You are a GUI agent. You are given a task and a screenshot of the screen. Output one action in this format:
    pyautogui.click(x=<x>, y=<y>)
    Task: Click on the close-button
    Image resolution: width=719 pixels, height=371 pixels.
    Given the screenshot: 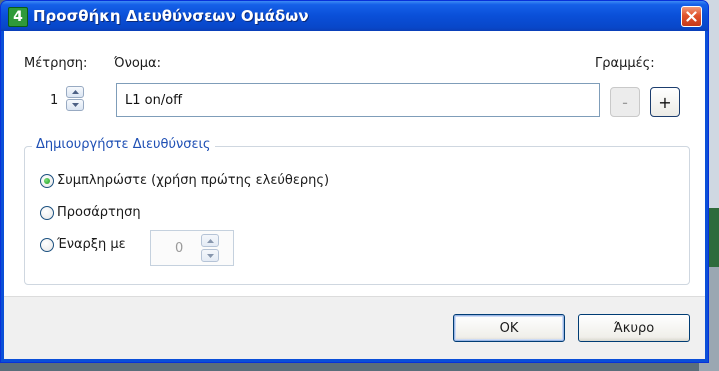 What is the action you would take?
    pyautogui.click(x=691, y=16)
    